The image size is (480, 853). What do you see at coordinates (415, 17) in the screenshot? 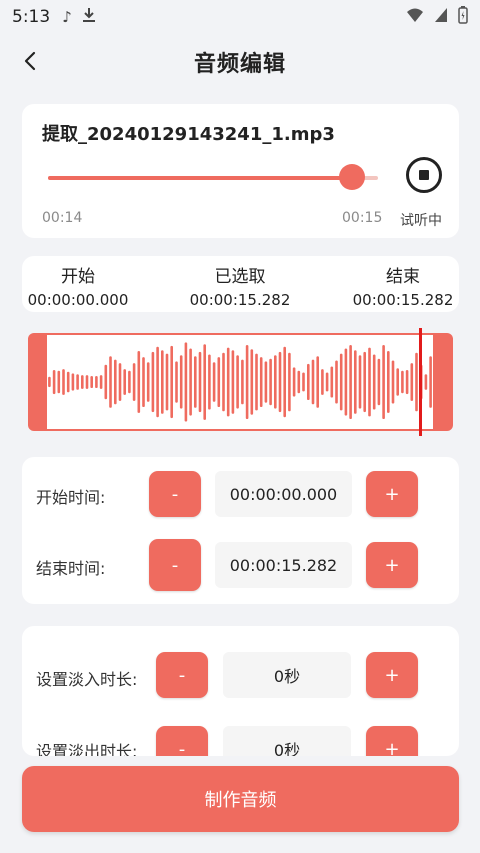
I see `wifi-icon` at bounding box center [415, 17].